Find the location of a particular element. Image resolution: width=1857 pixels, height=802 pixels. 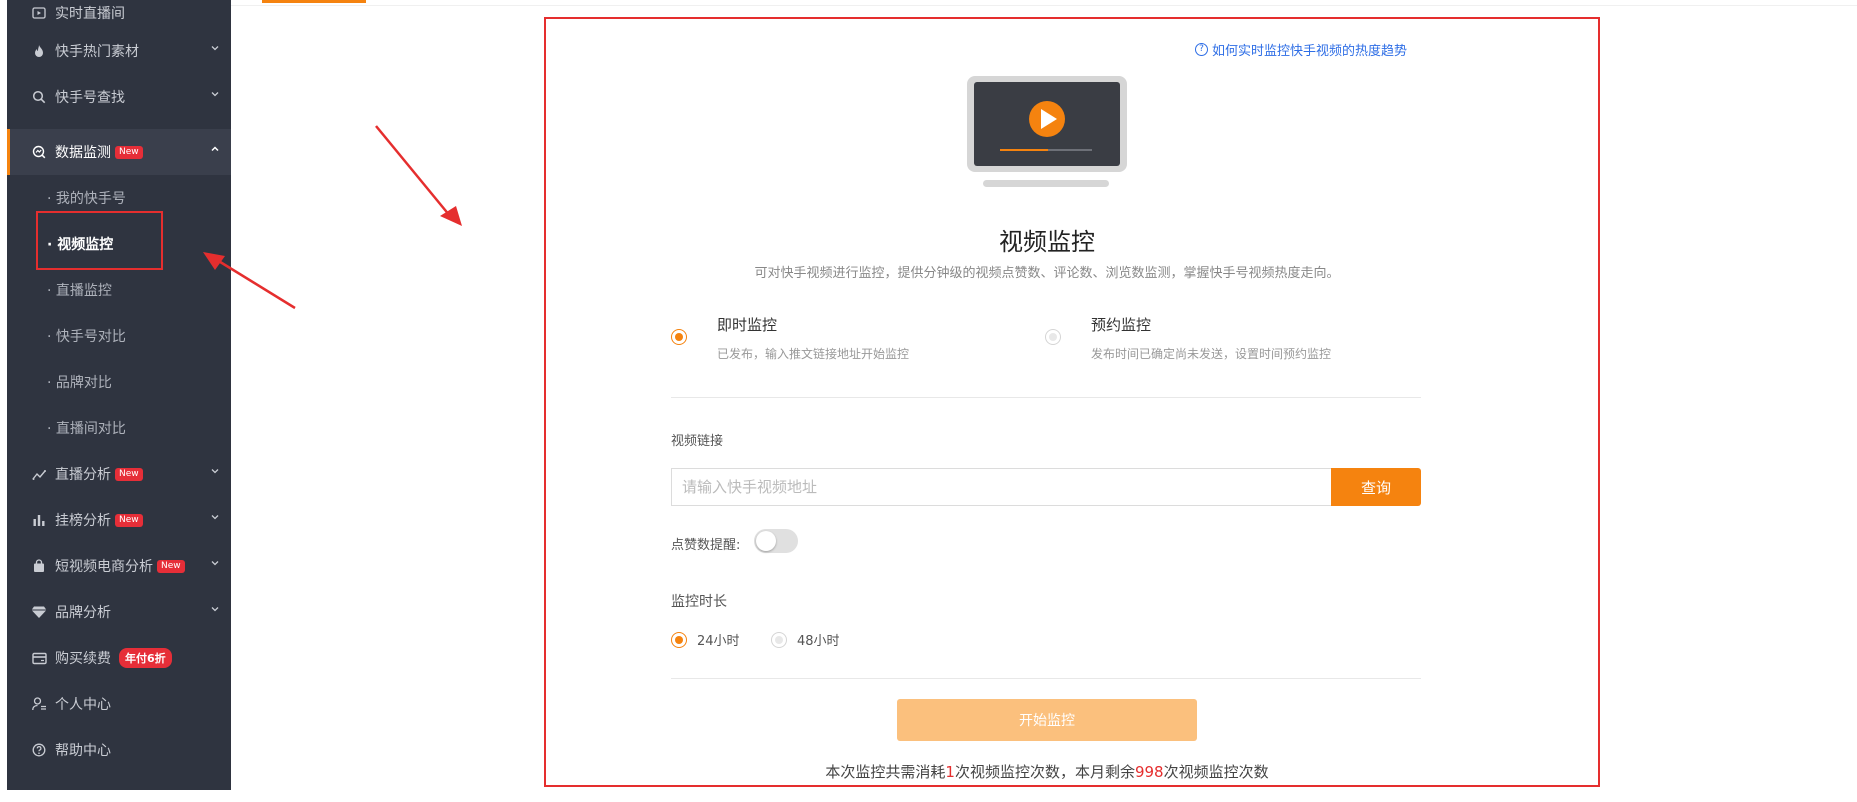

sidebar-item-label: 个人中心 is located at coordinates (83, 705).